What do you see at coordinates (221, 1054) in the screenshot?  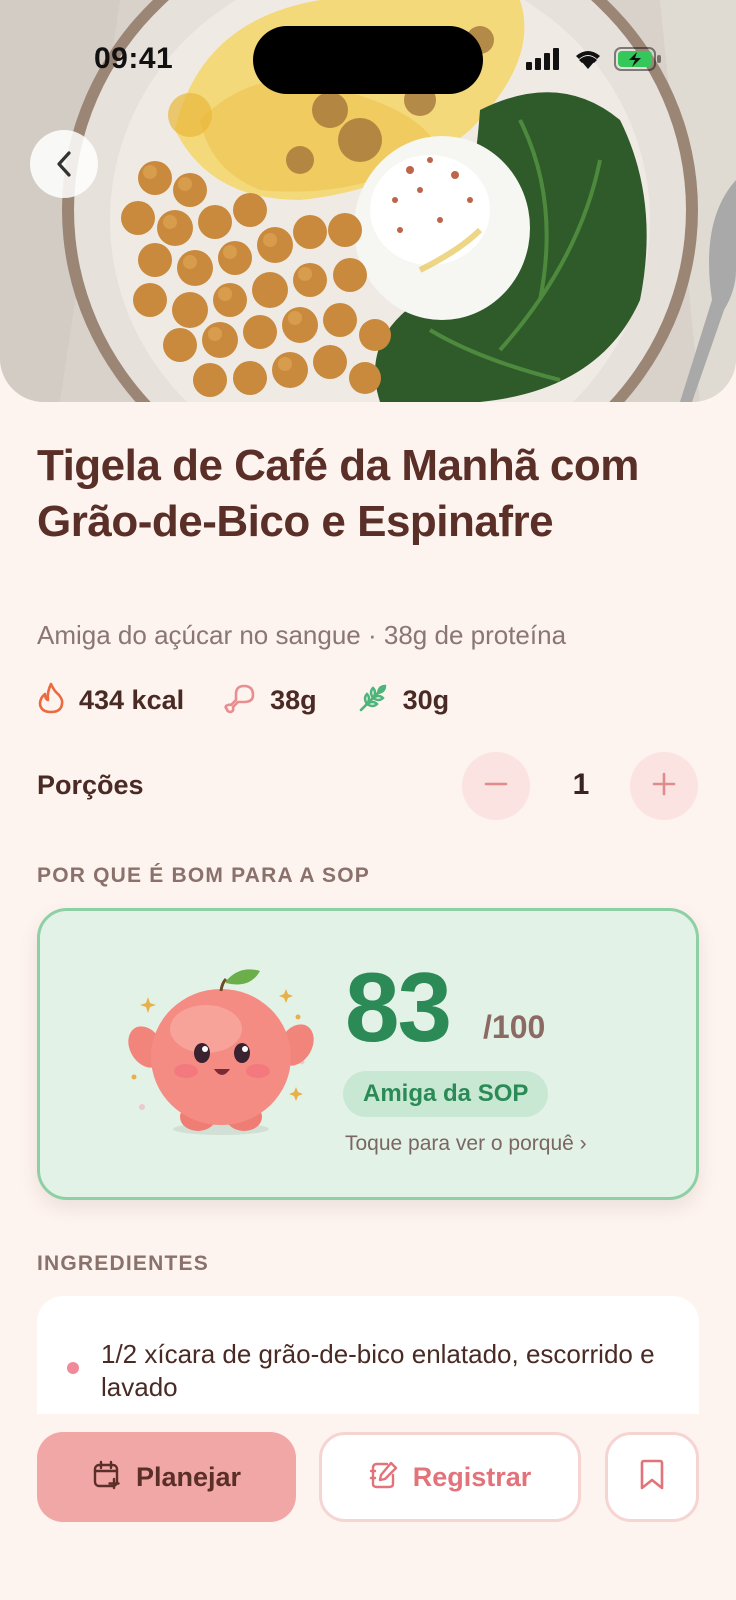 I see `peach-mascot-icon` at bounding box center [221, 1054].